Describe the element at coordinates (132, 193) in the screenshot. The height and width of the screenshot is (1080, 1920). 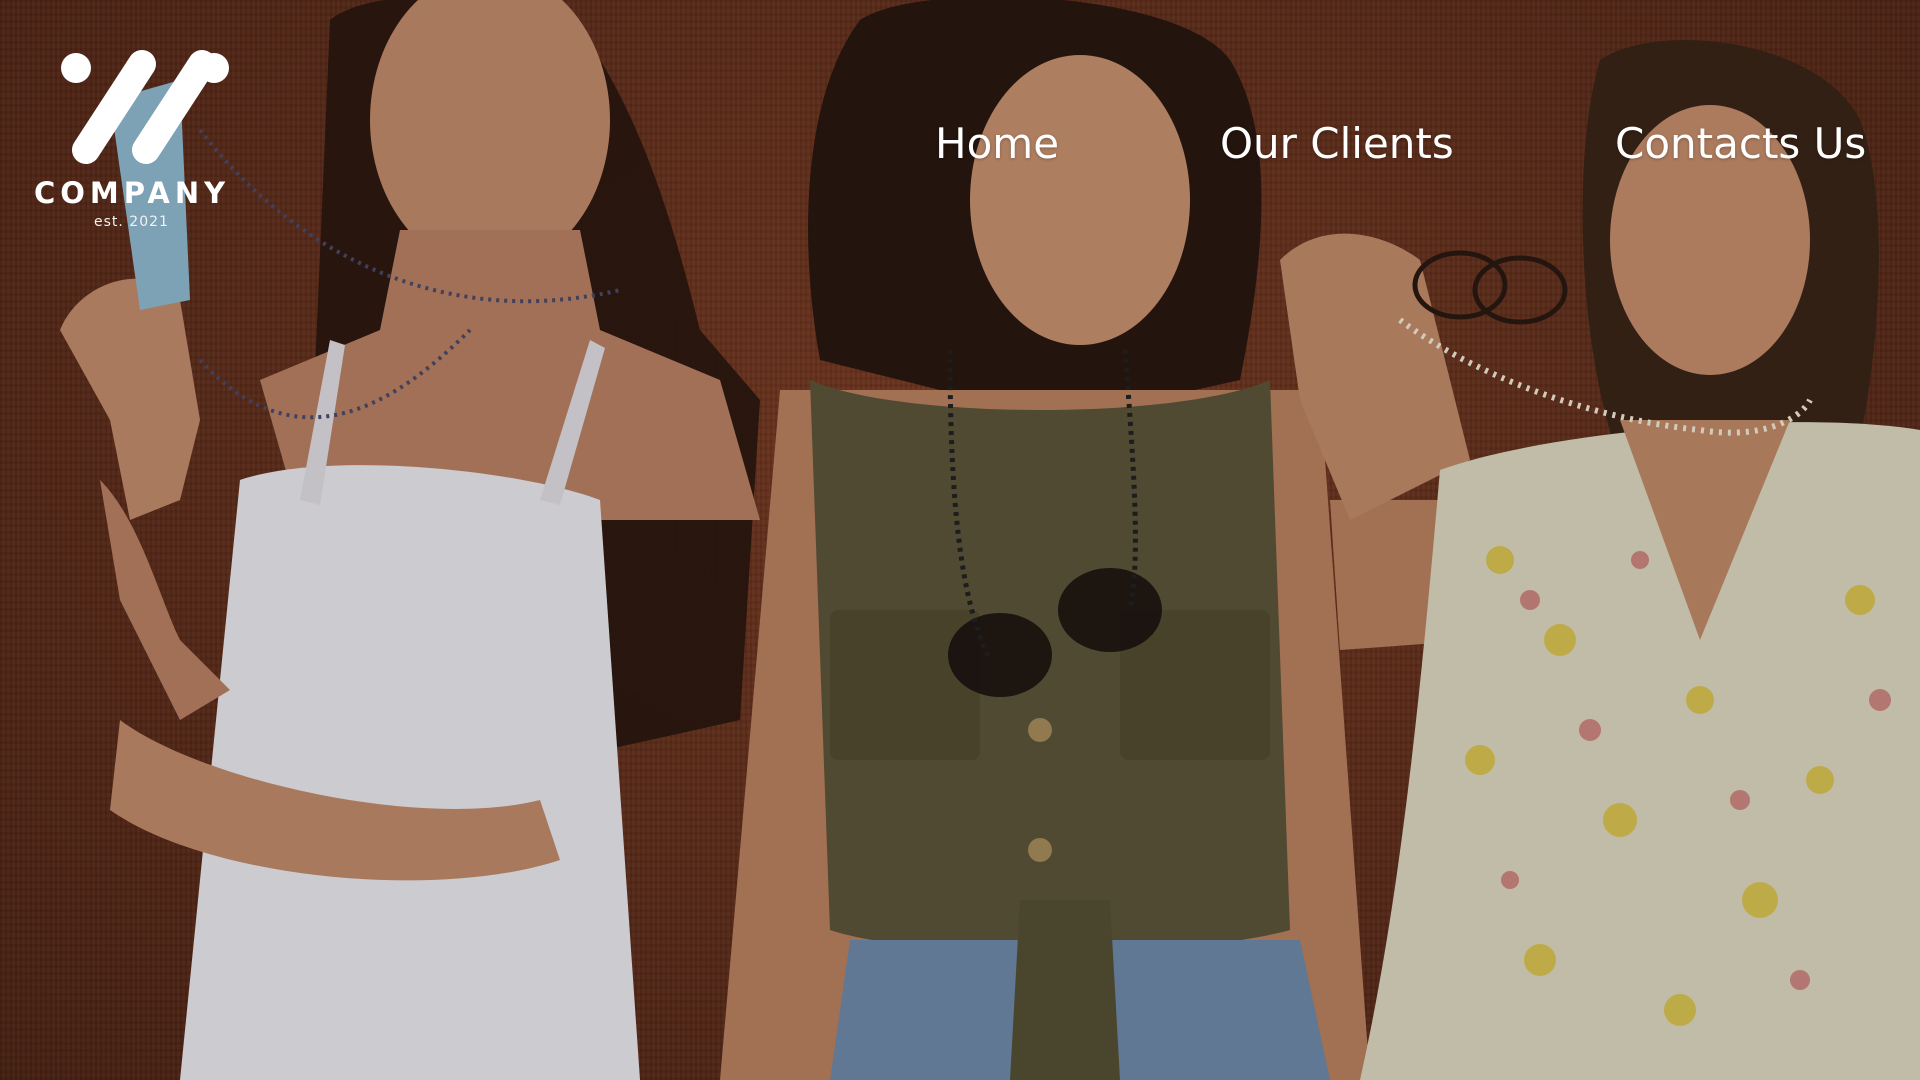
I see `brand-name: COMPANY` at that location.